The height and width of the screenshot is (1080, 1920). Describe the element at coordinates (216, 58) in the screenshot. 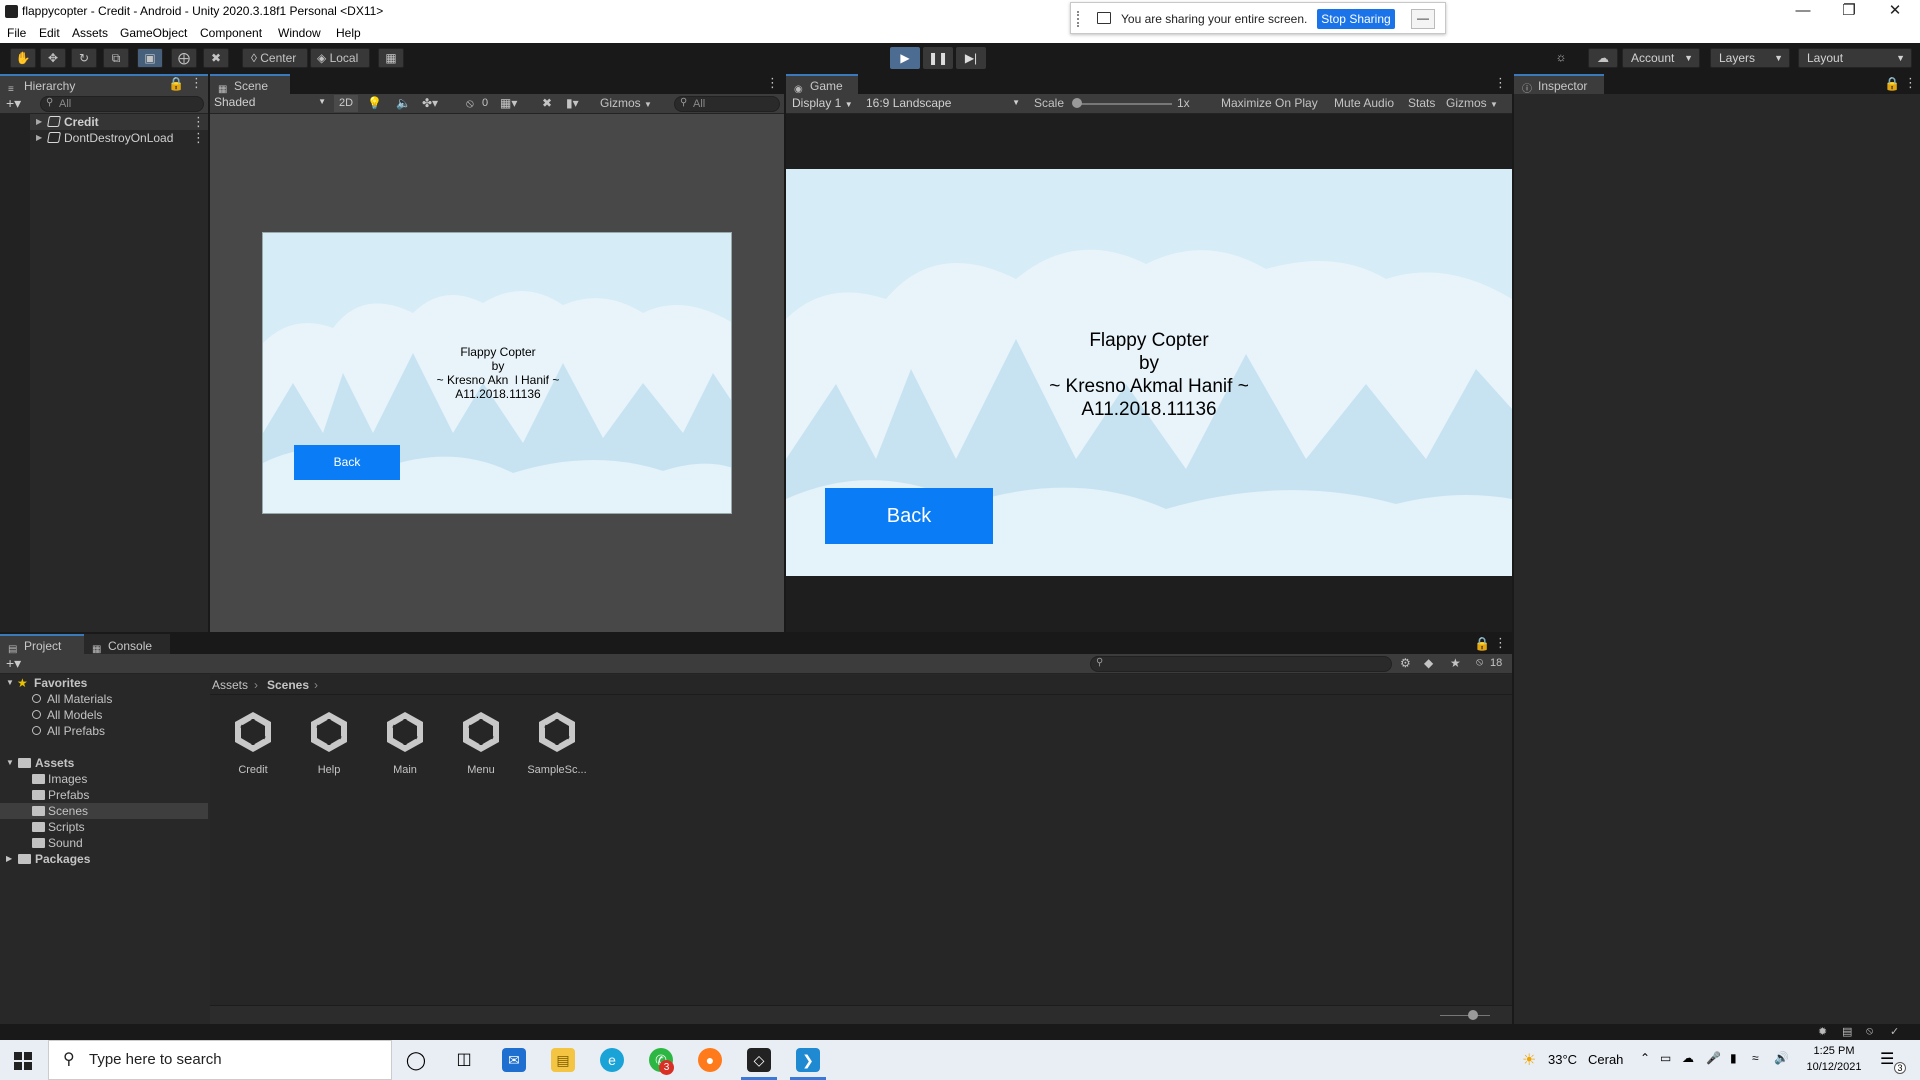

I see `custom-tool-icon: ✖` at that location.